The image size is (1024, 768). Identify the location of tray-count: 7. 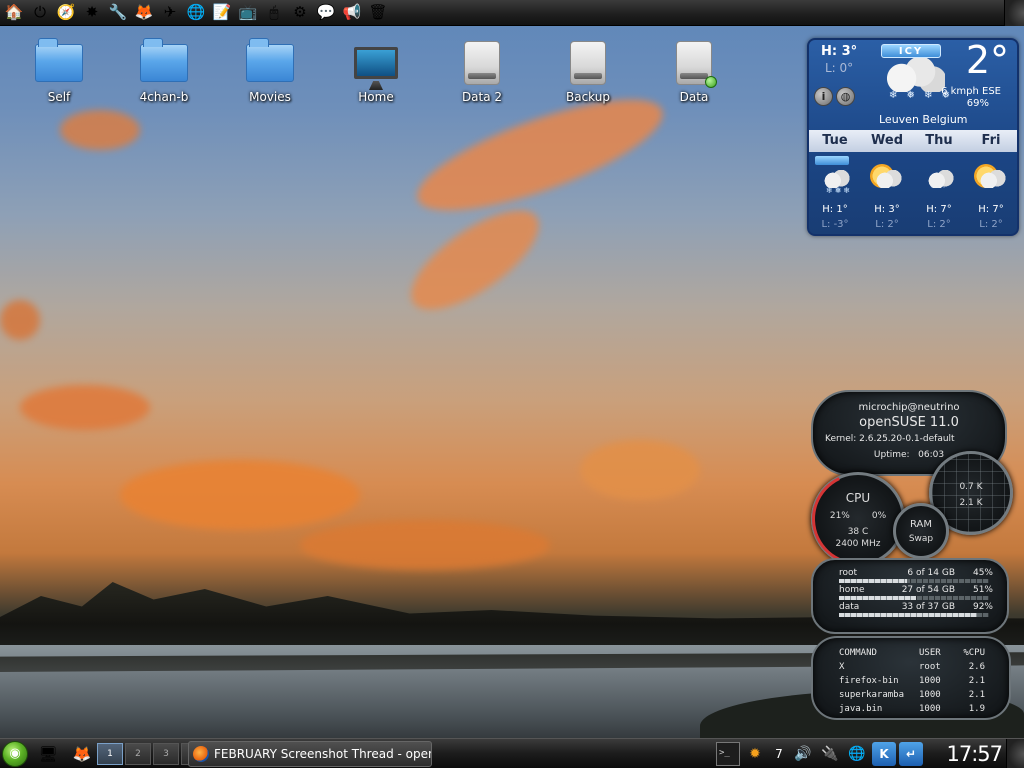
(779, 754).